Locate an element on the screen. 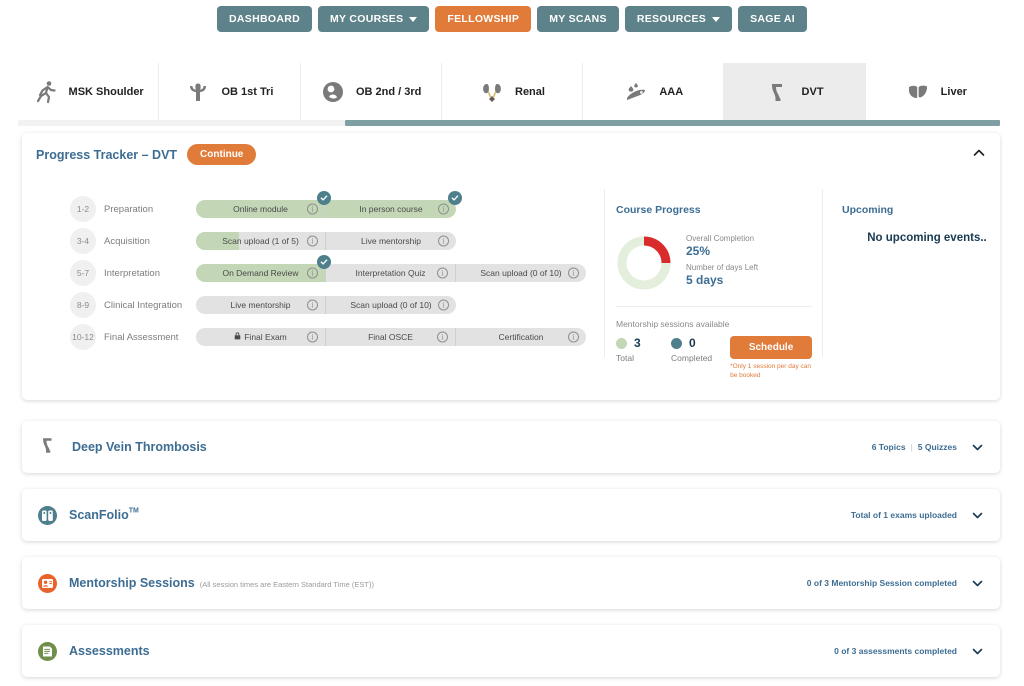 The width and height of the screenshot is (1024, 686). progress-segment: Online module i is located at coordinates (263, 204).